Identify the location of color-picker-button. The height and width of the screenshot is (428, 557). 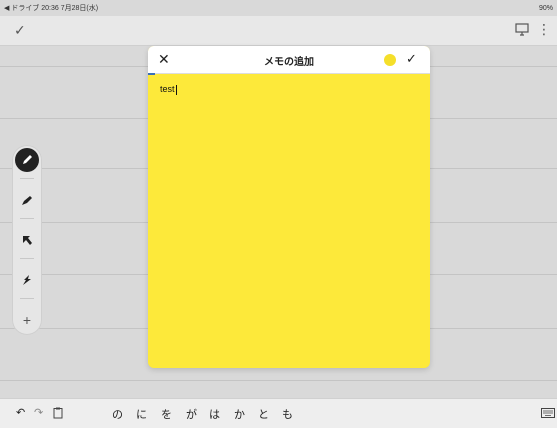
(390, 60).